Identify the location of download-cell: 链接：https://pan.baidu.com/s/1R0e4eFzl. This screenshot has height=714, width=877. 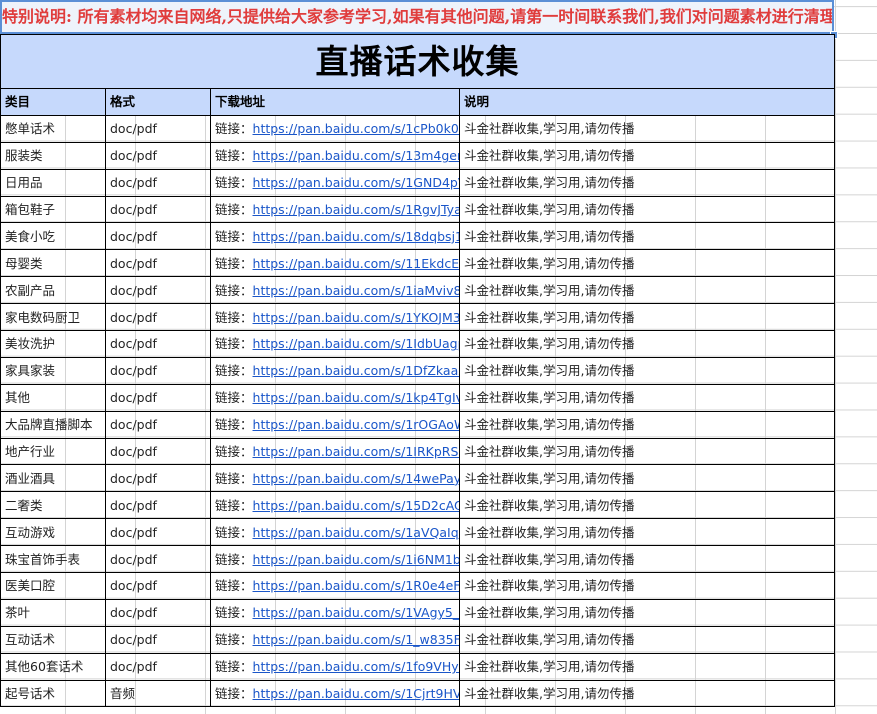
(335, 586).